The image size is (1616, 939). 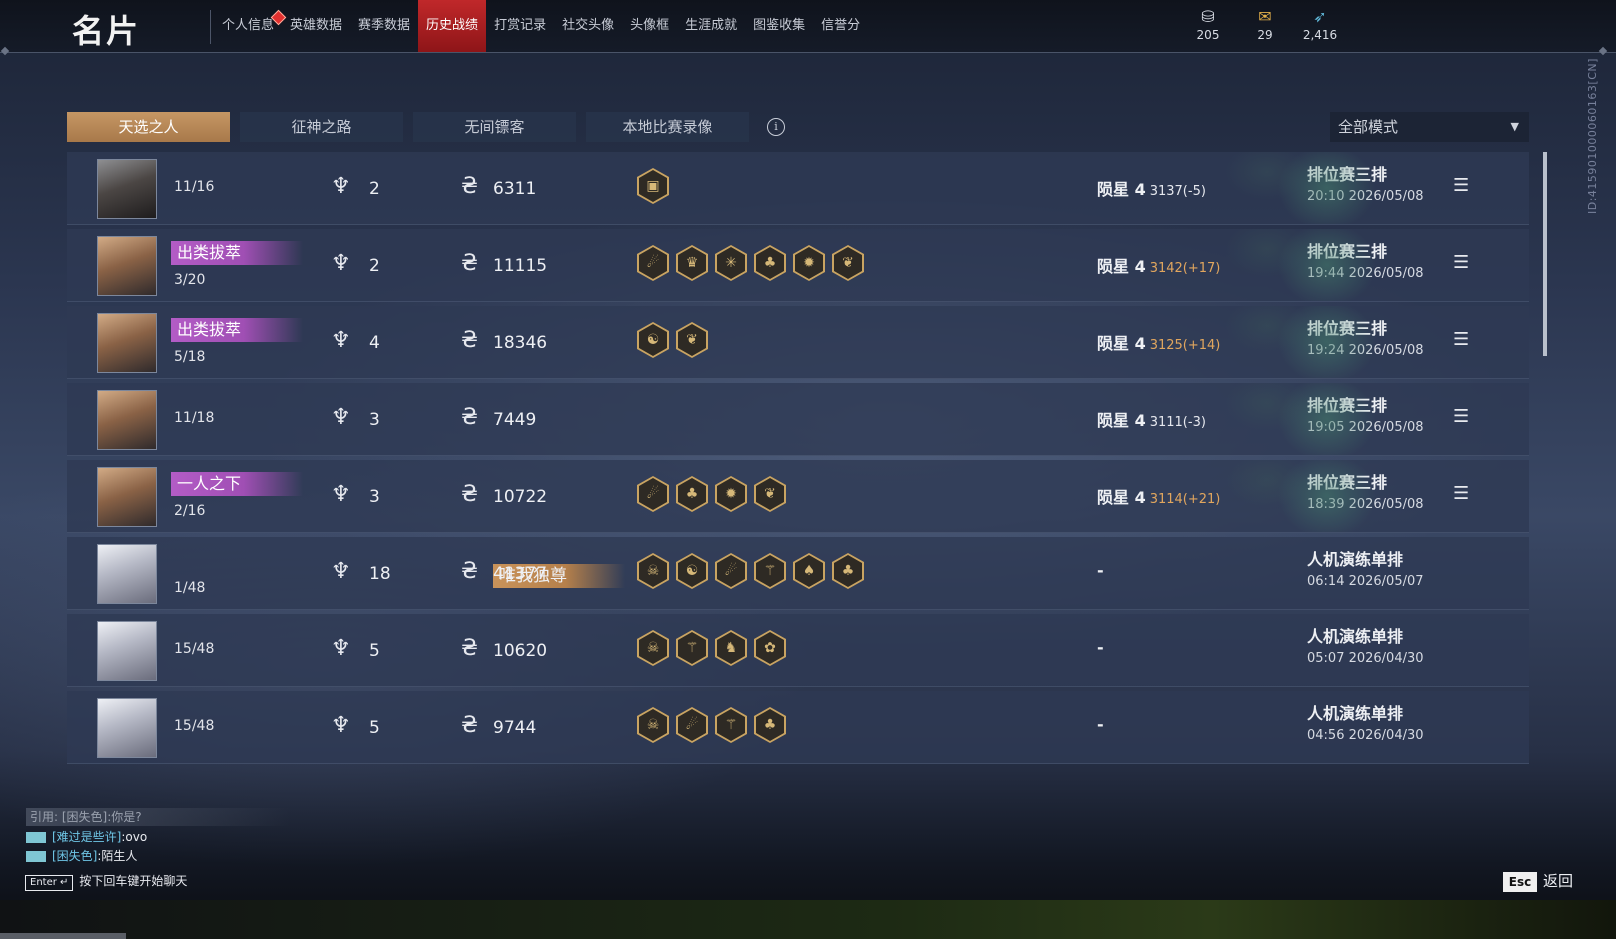 I want to click on chat-enter-hint: Enter ↵ 按下回车键开始聊天, so click(x=106, y=881).